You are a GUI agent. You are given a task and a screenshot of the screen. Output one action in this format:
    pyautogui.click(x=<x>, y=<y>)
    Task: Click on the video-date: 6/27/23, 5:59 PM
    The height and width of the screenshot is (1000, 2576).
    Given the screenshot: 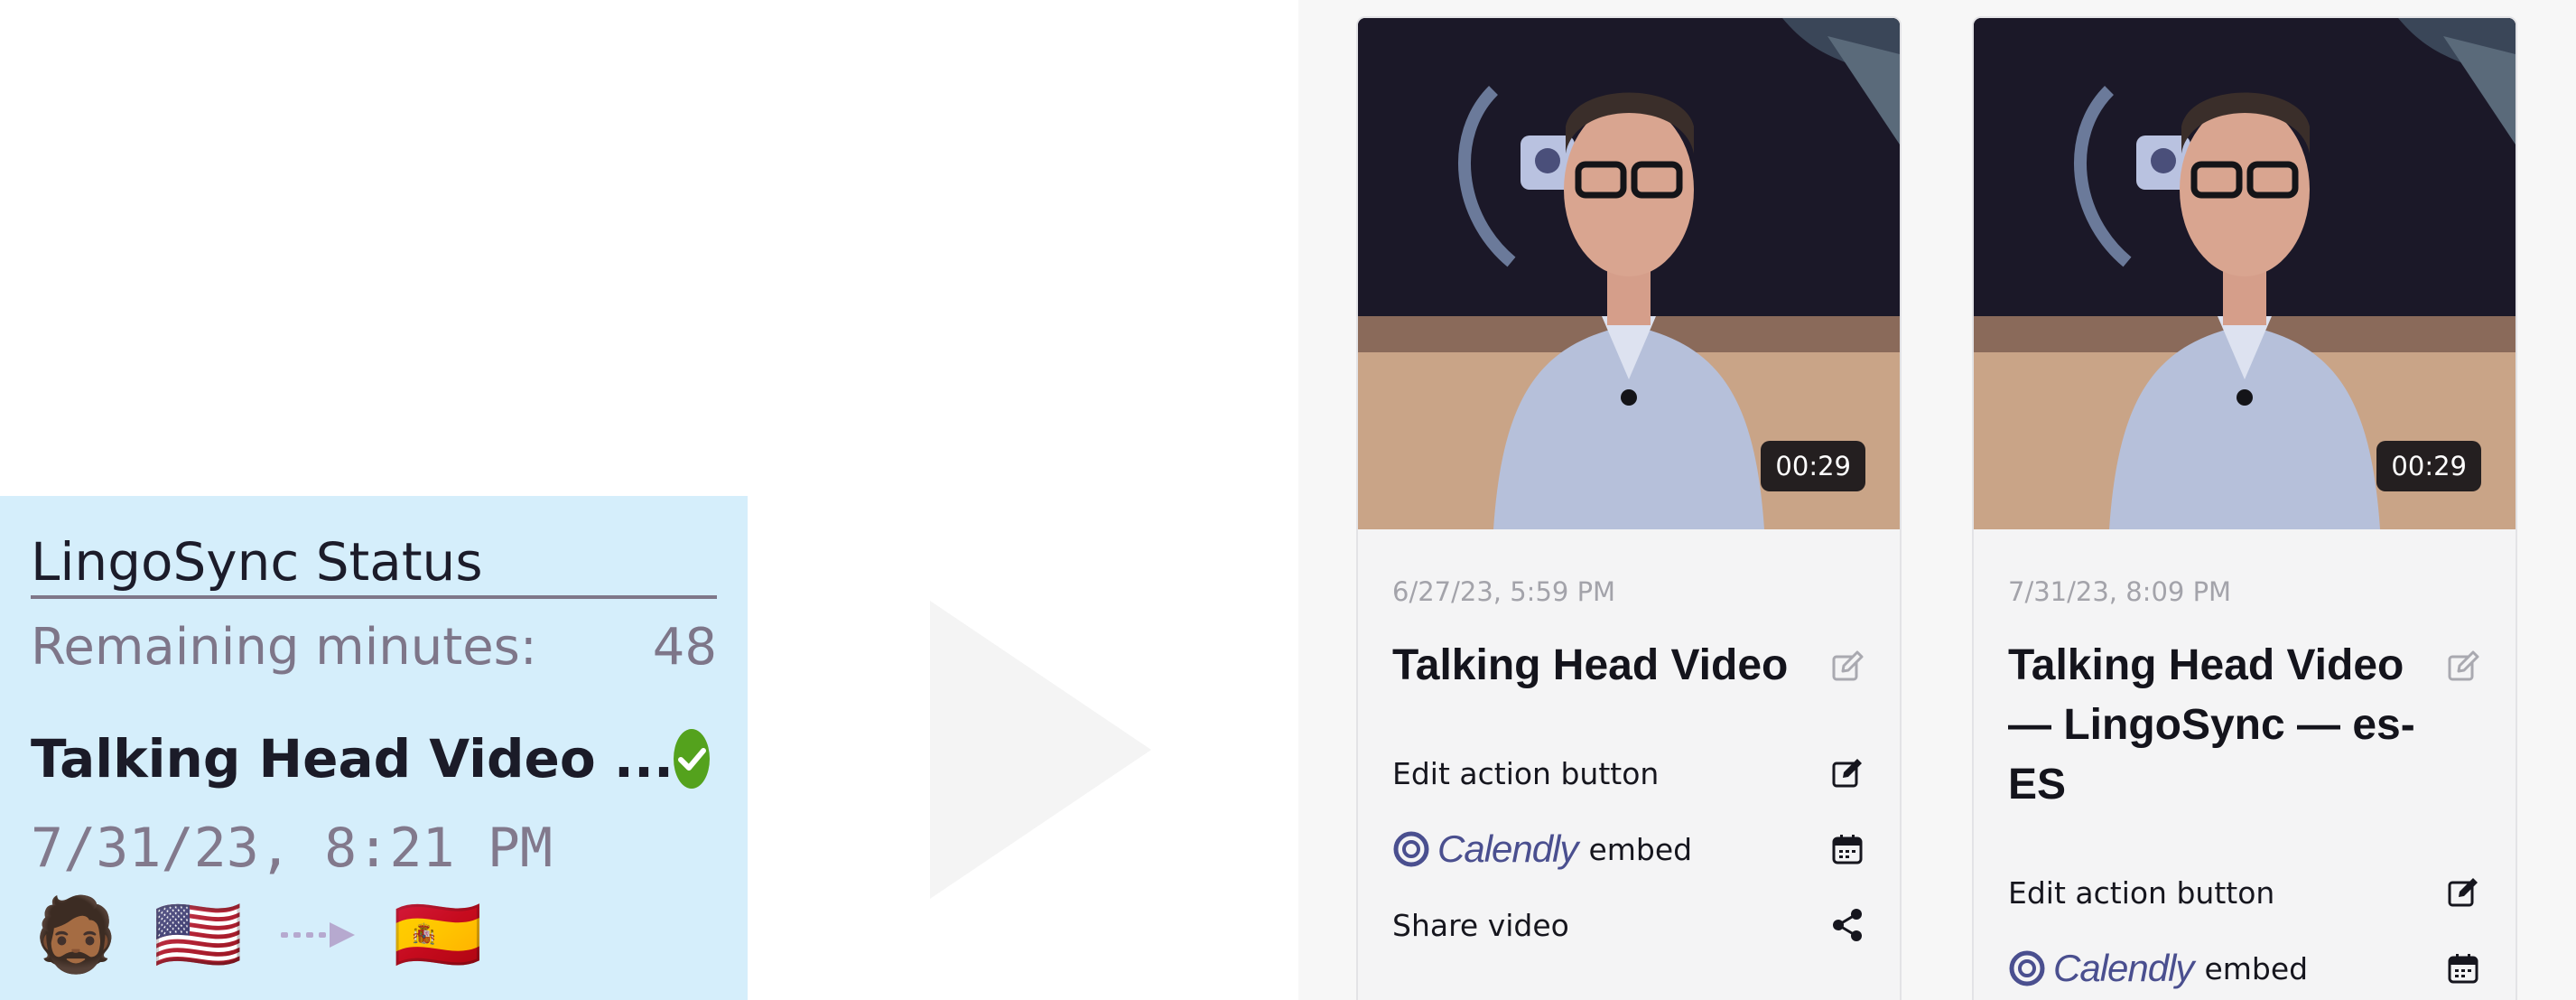 What is the action you would take?
    pyautogui.click(x=1504, y=591)
    